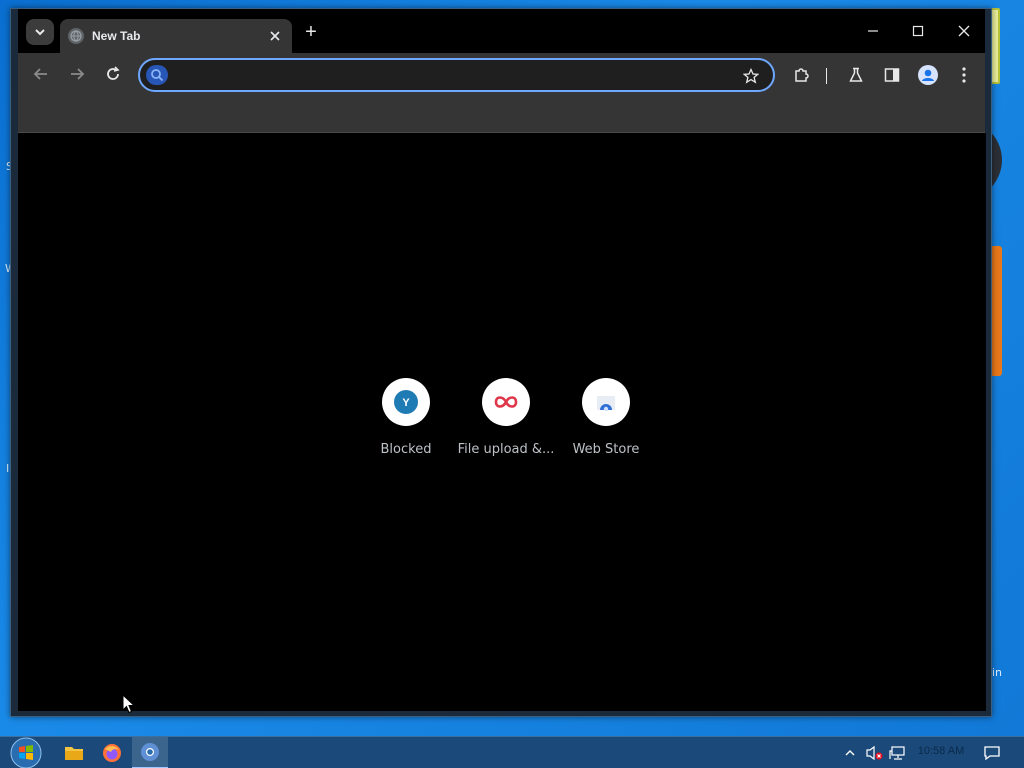 This screenshot has width=1024, height=768. I want to click on shortcut-label: Blocked, so click(406, 449).